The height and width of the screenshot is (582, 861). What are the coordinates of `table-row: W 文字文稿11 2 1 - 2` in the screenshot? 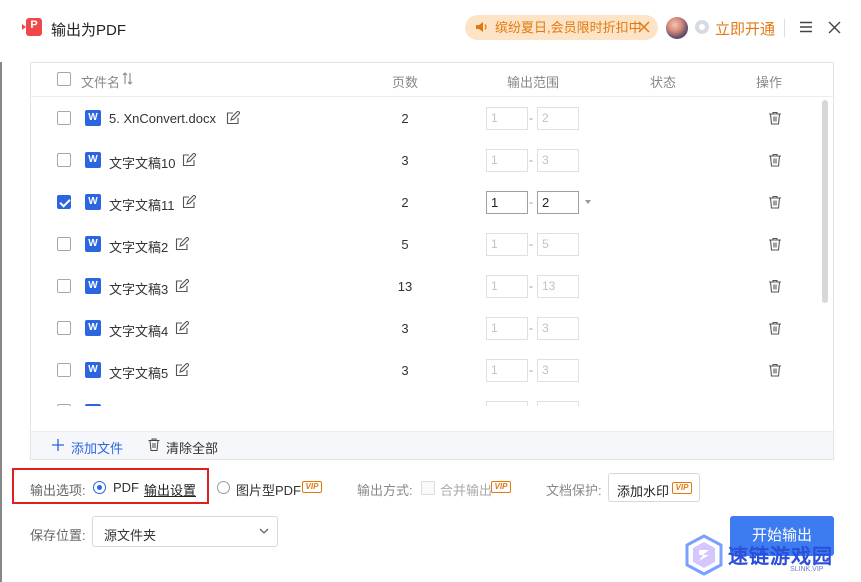 It's located at (426, 202).